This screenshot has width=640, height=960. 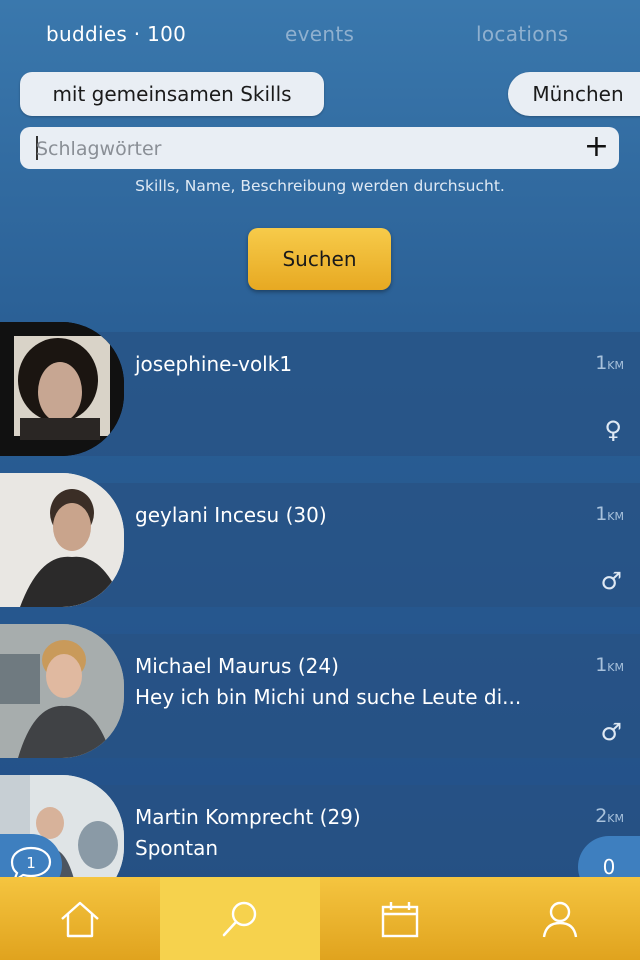 I want to click on nav-search, so click(x=240, y=918).